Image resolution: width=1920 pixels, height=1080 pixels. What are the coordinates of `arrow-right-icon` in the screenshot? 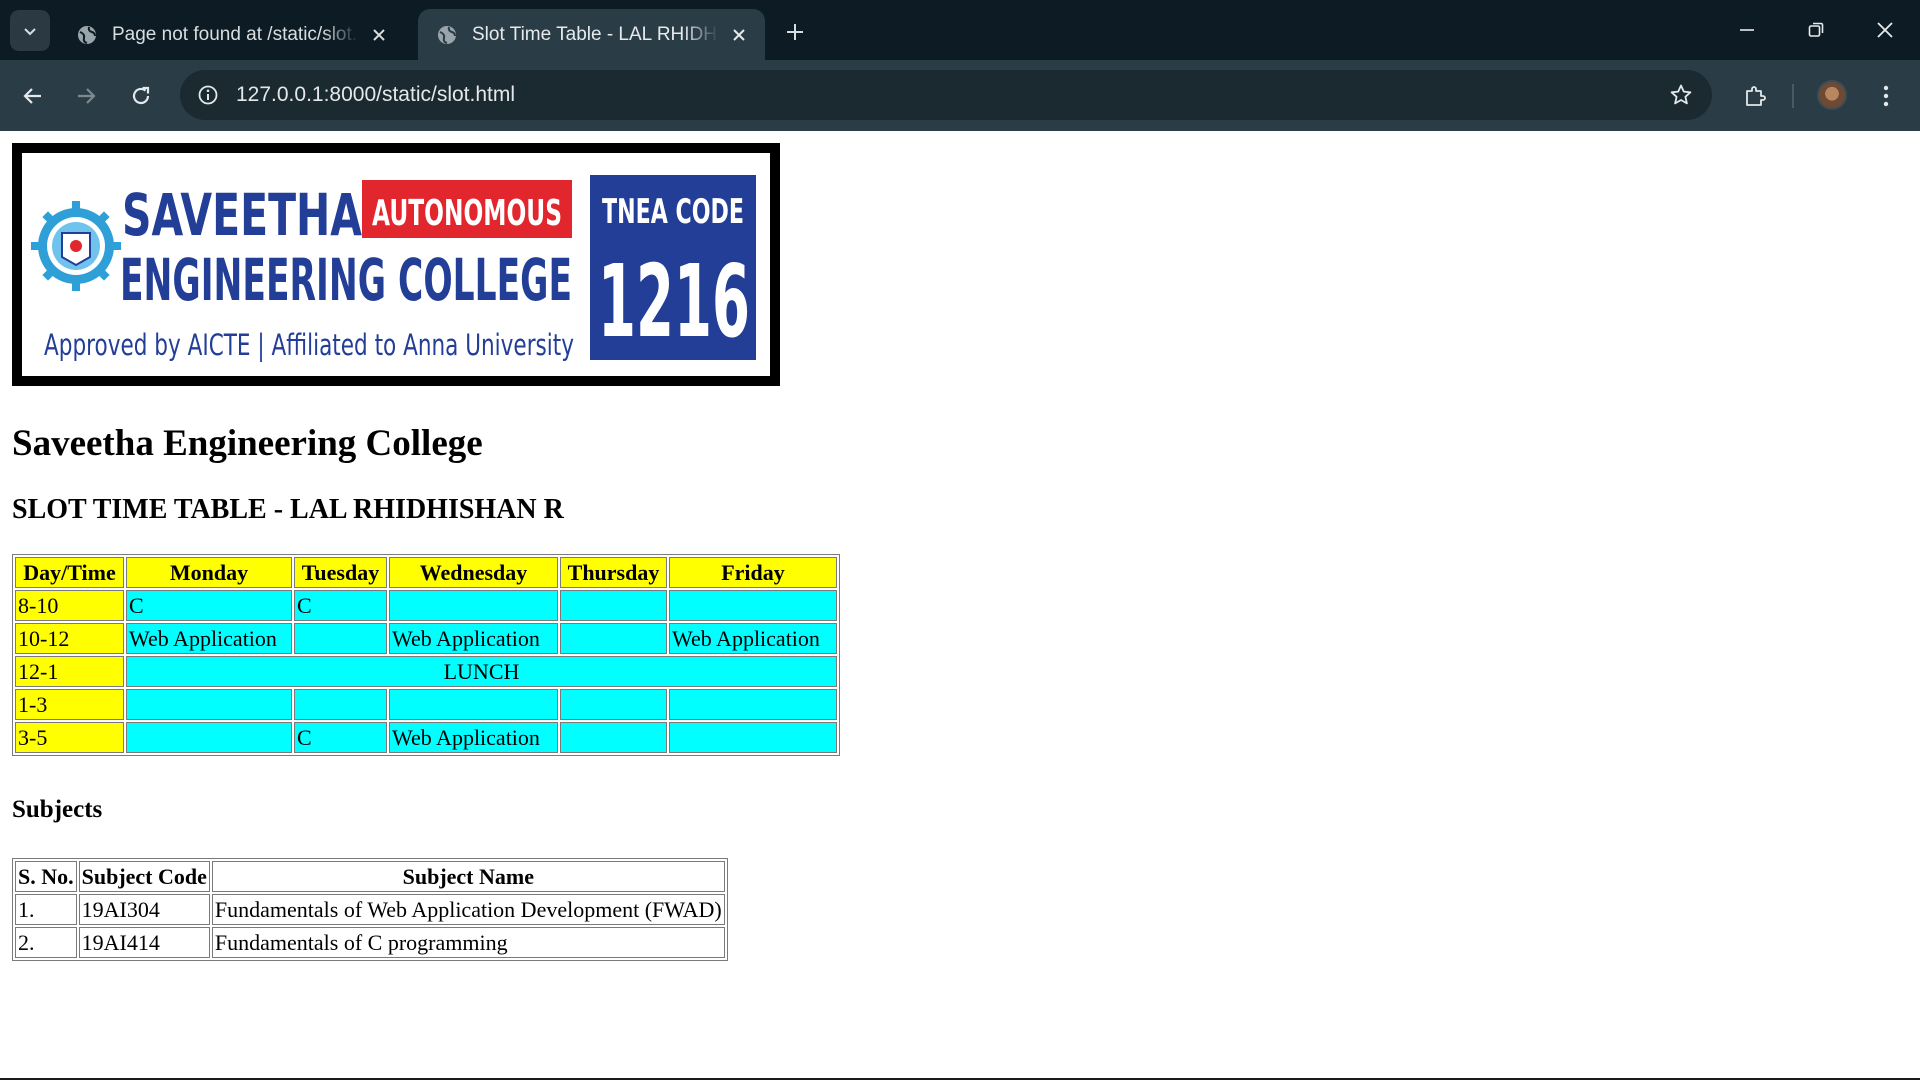 It's located at (87, 96).